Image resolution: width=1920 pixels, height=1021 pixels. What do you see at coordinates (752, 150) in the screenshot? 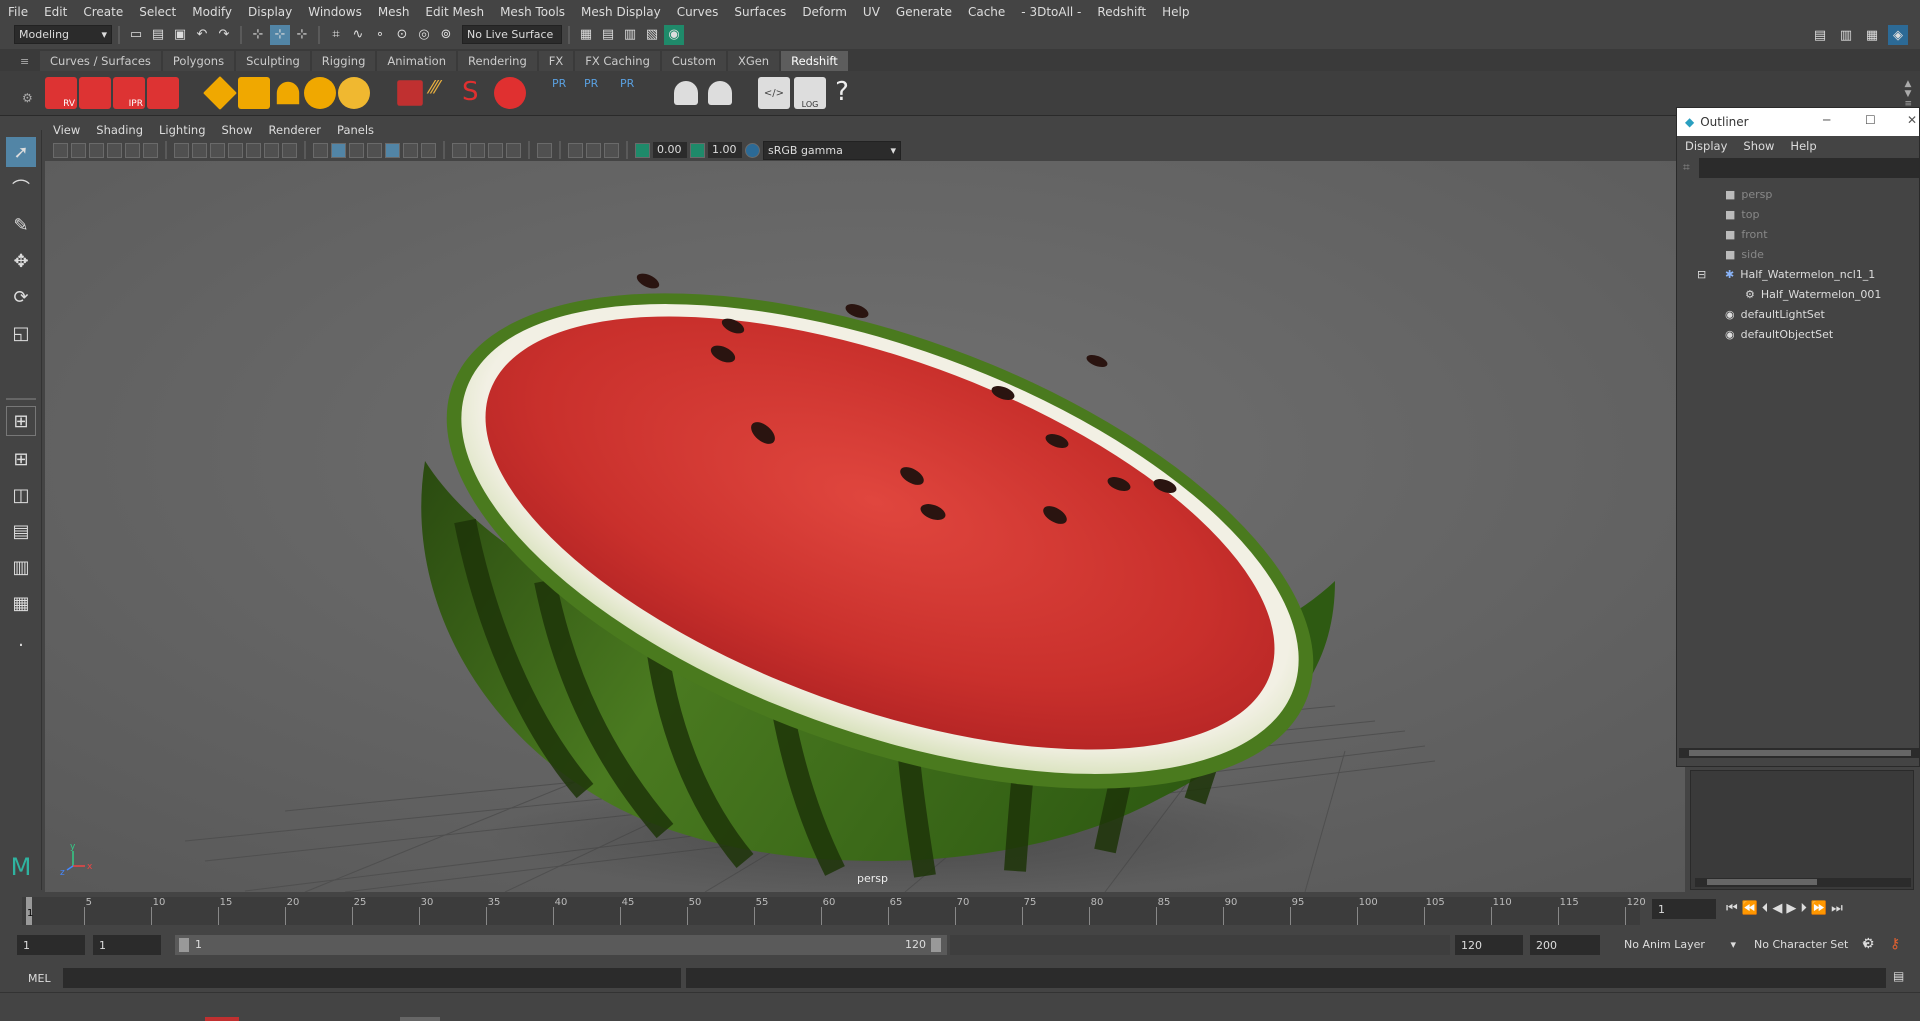
I see `color-management-icon` at bounding box center [752, 150].